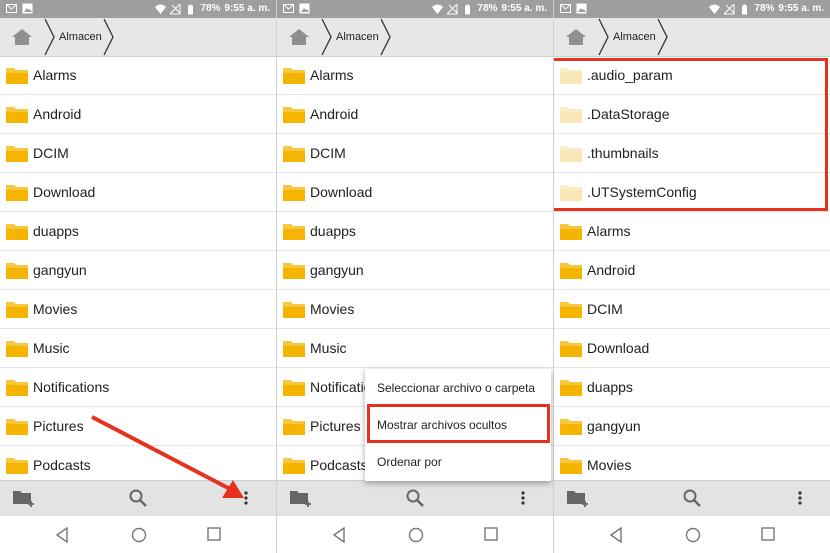 This screenshot has width=830, height=553. I want to click on highlight-box-menu, so click(458, 423).